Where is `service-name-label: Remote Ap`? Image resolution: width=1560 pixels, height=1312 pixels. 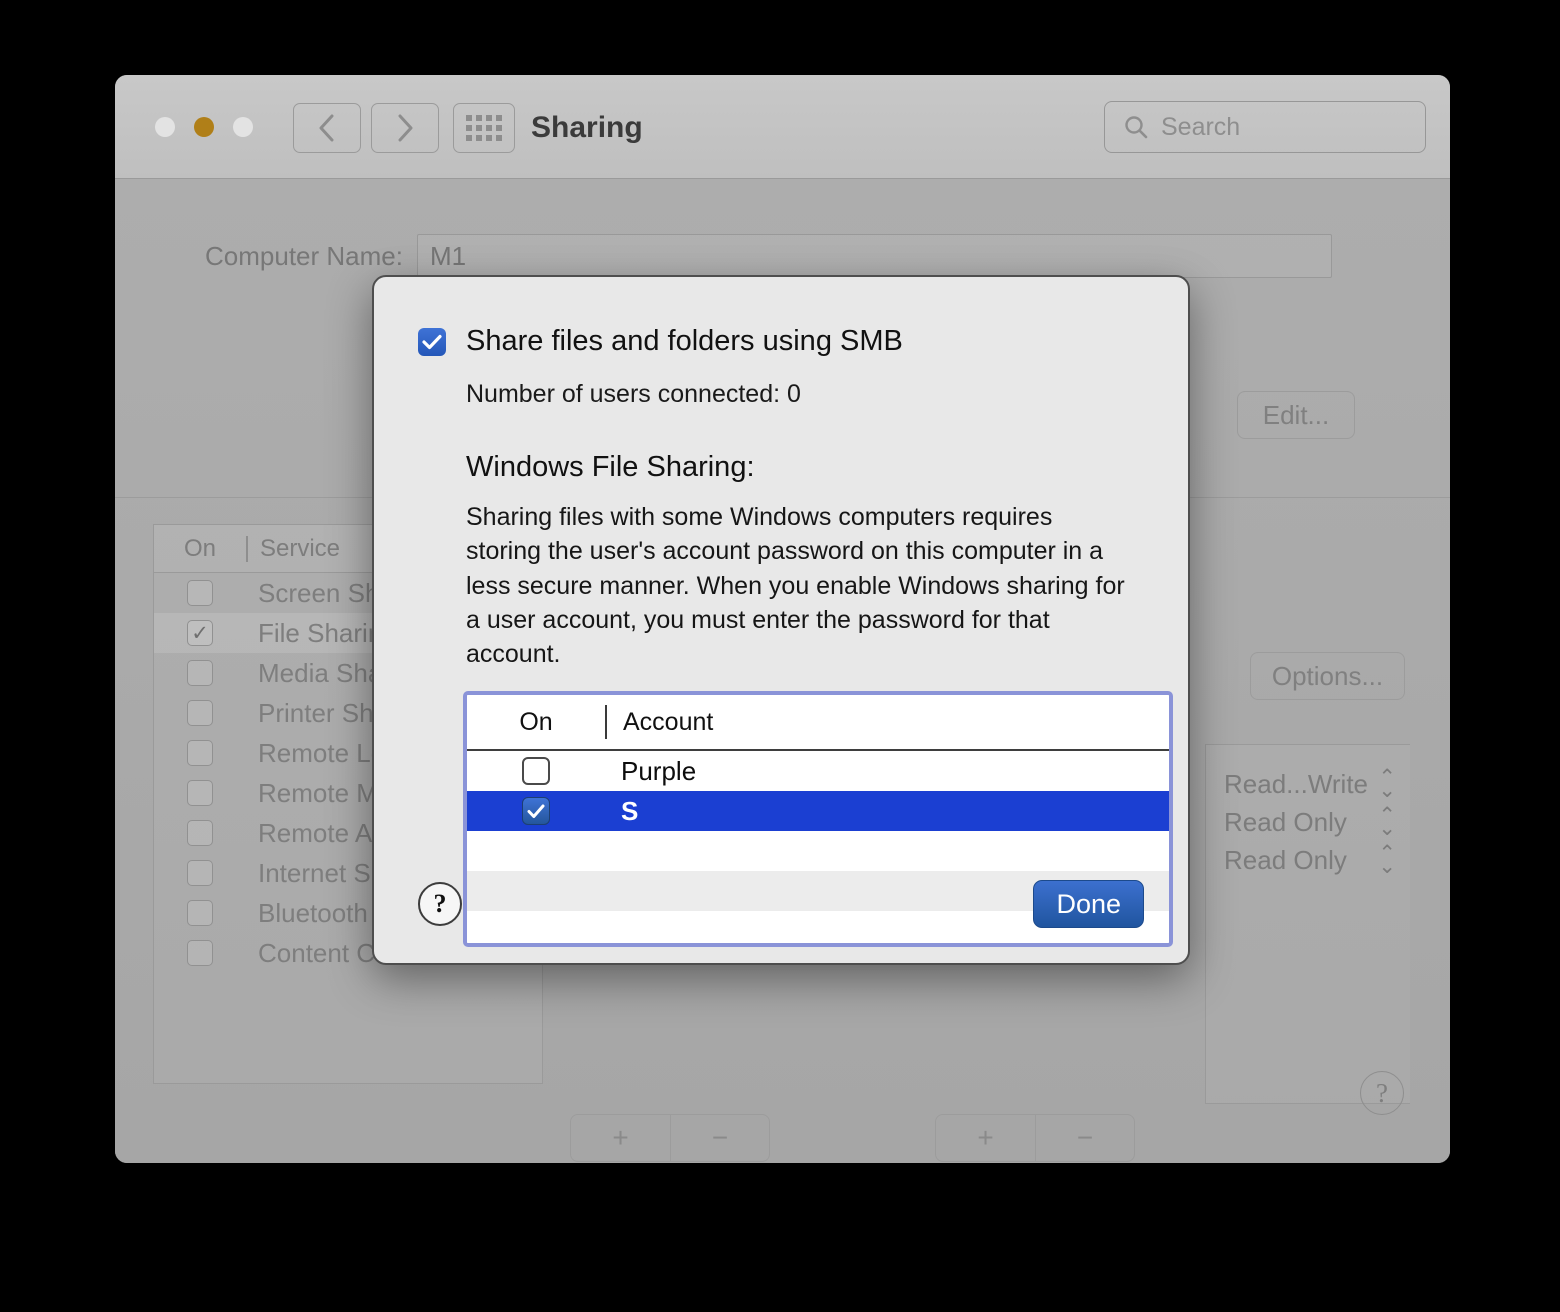 service-name-label: Remote Ap is located at coordinates (322, 832).